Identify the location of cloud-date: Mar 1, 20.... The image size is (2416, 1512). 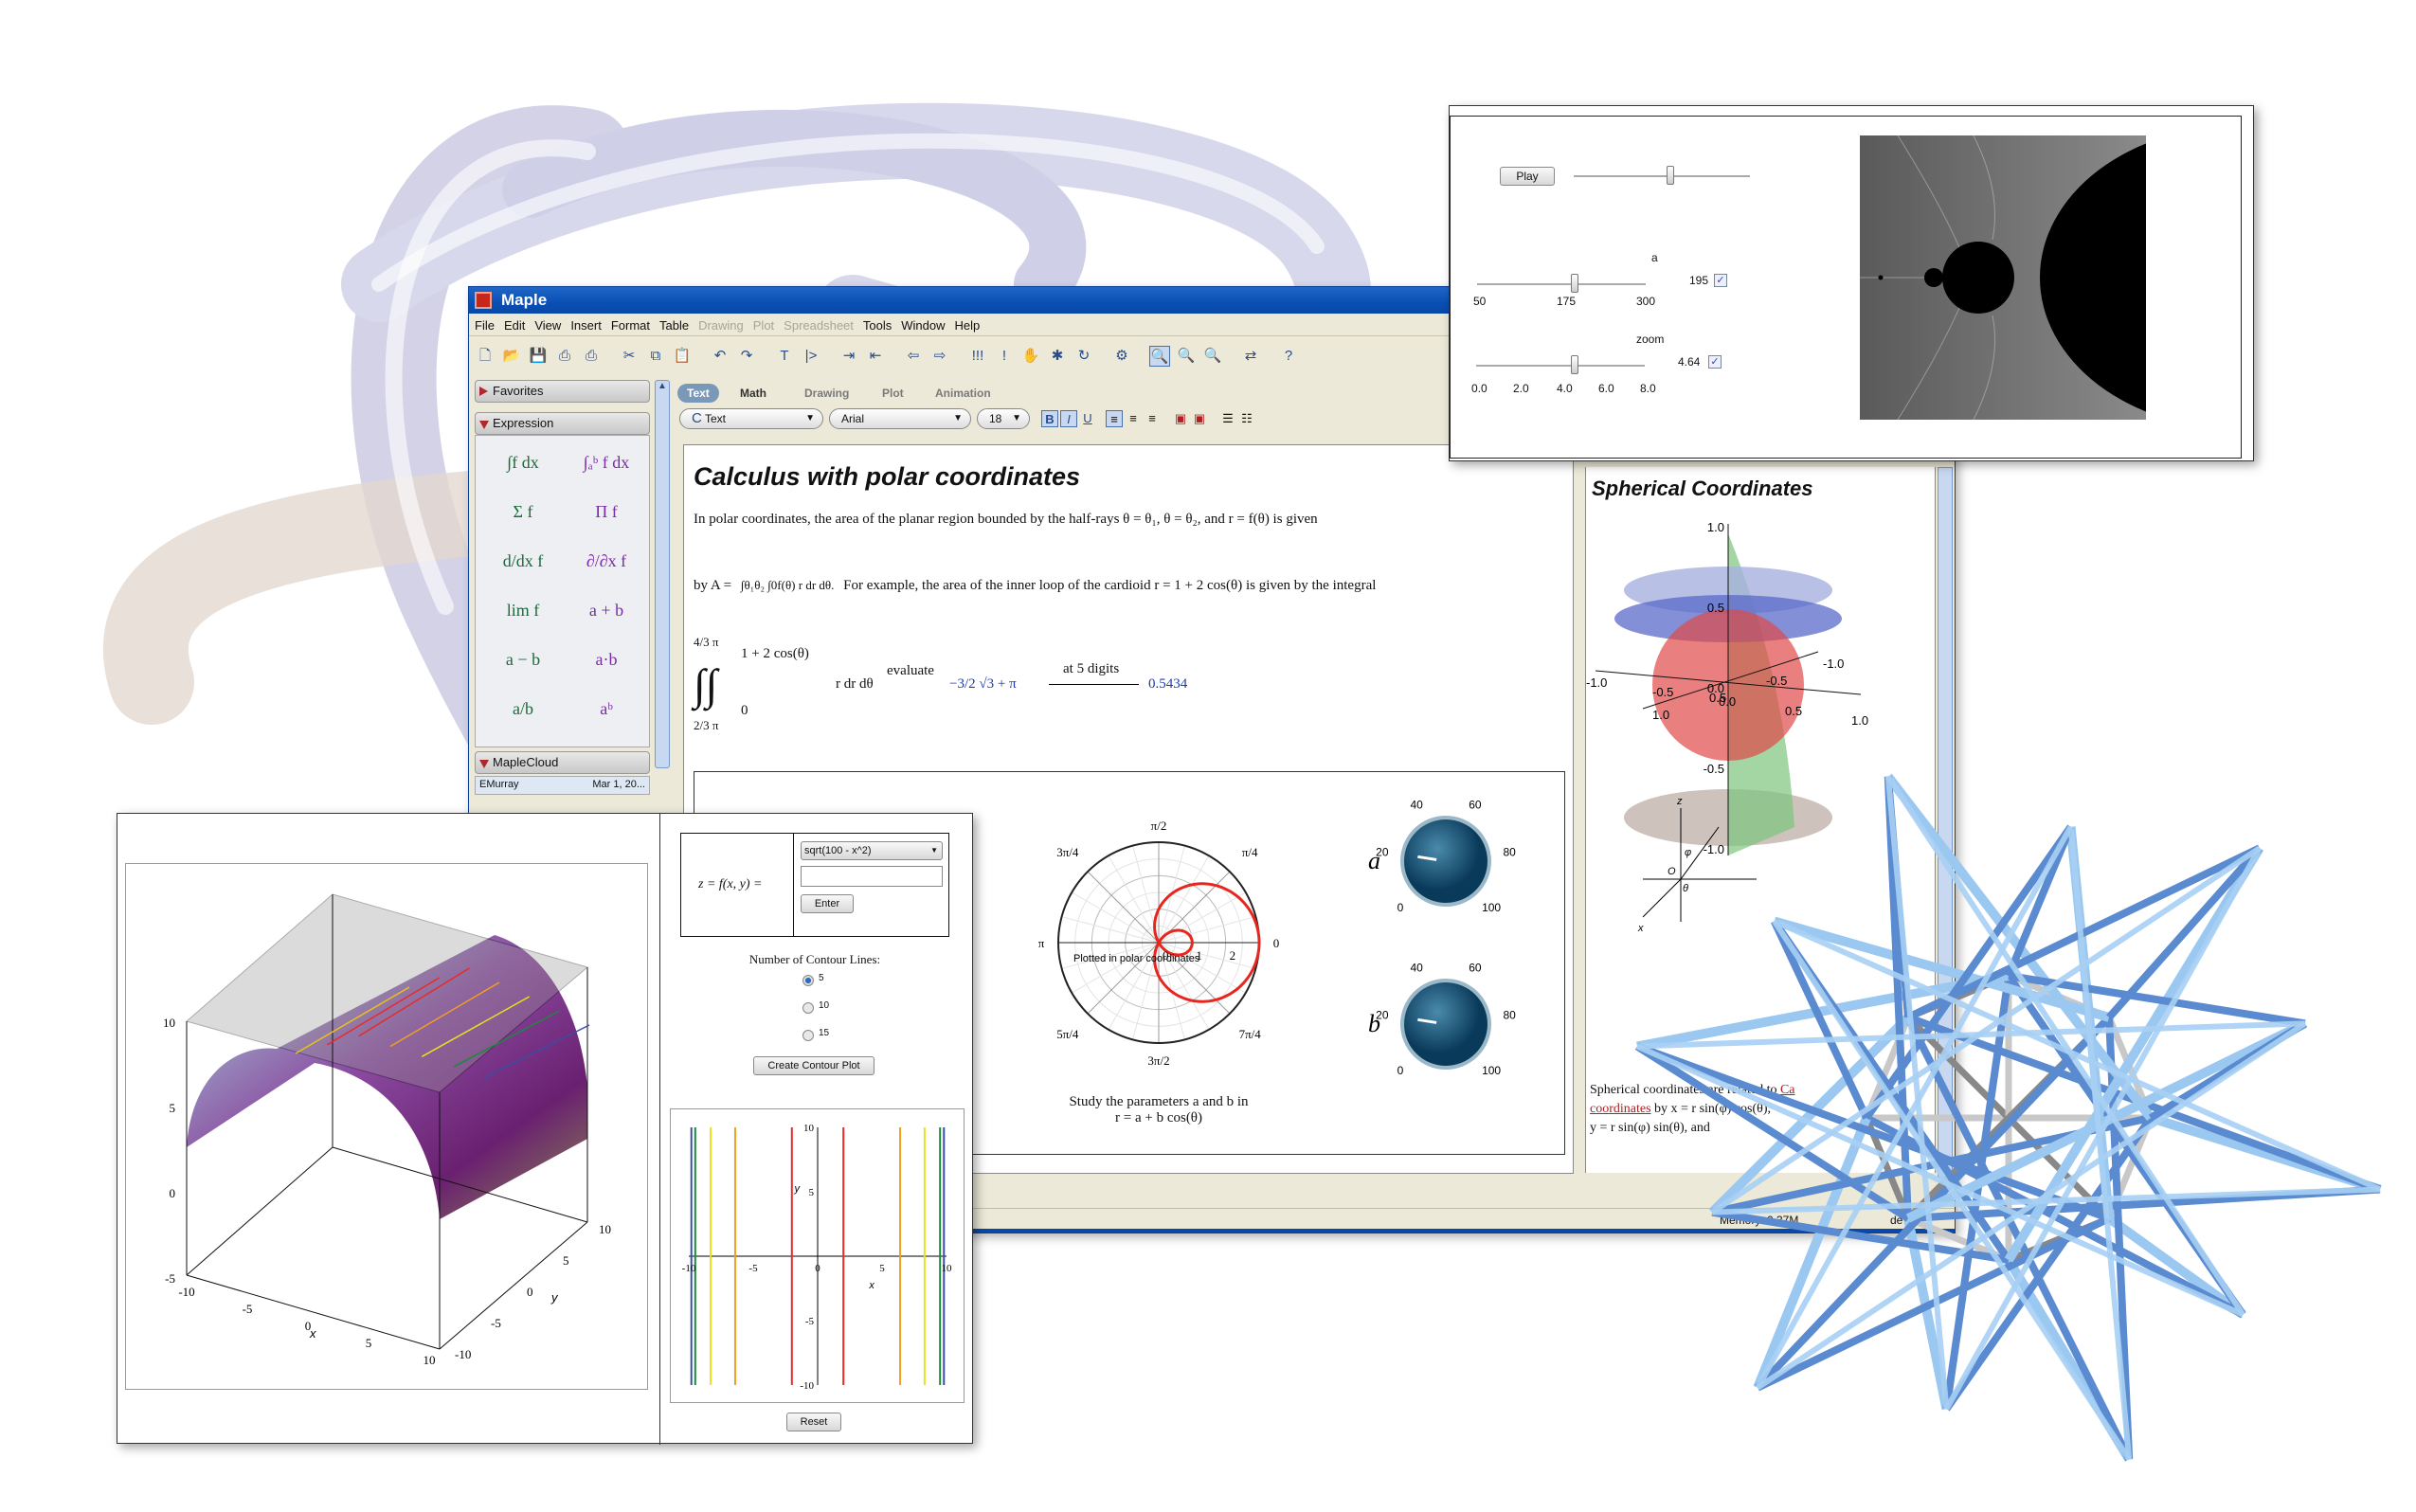
(618, 784).